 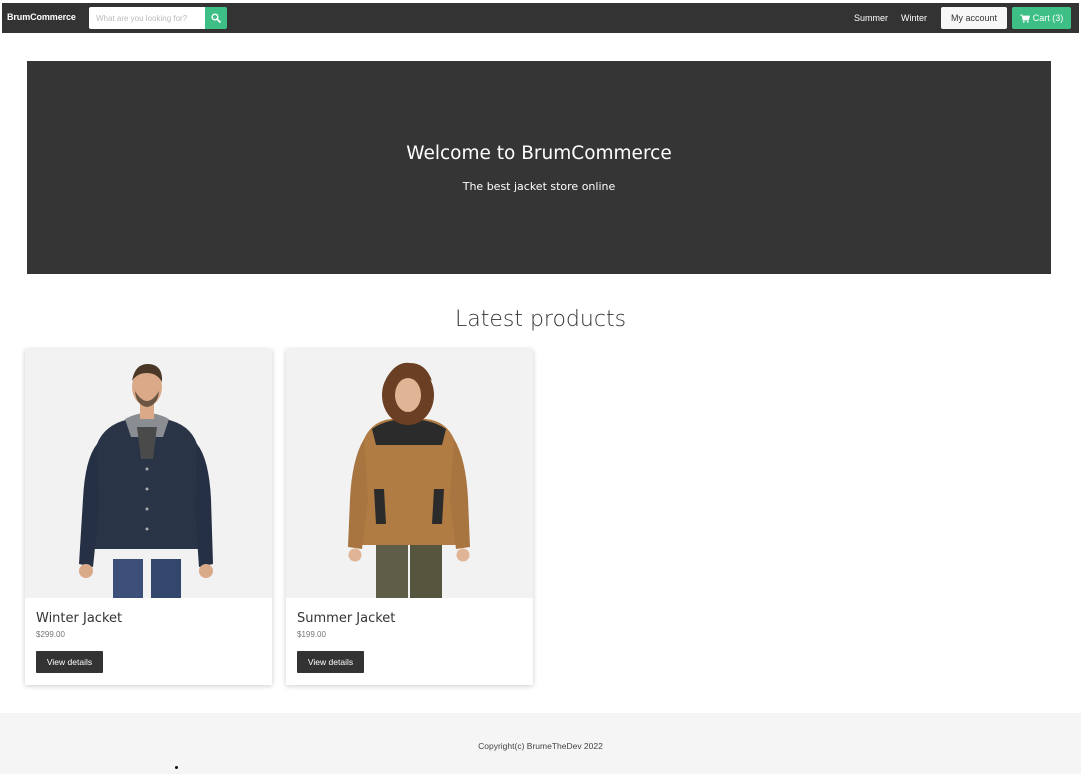 What do you see at coordinates (871, 18) in the screenshot?
I see `nav-link-summer: Summer` at bounding box center [871, 18].